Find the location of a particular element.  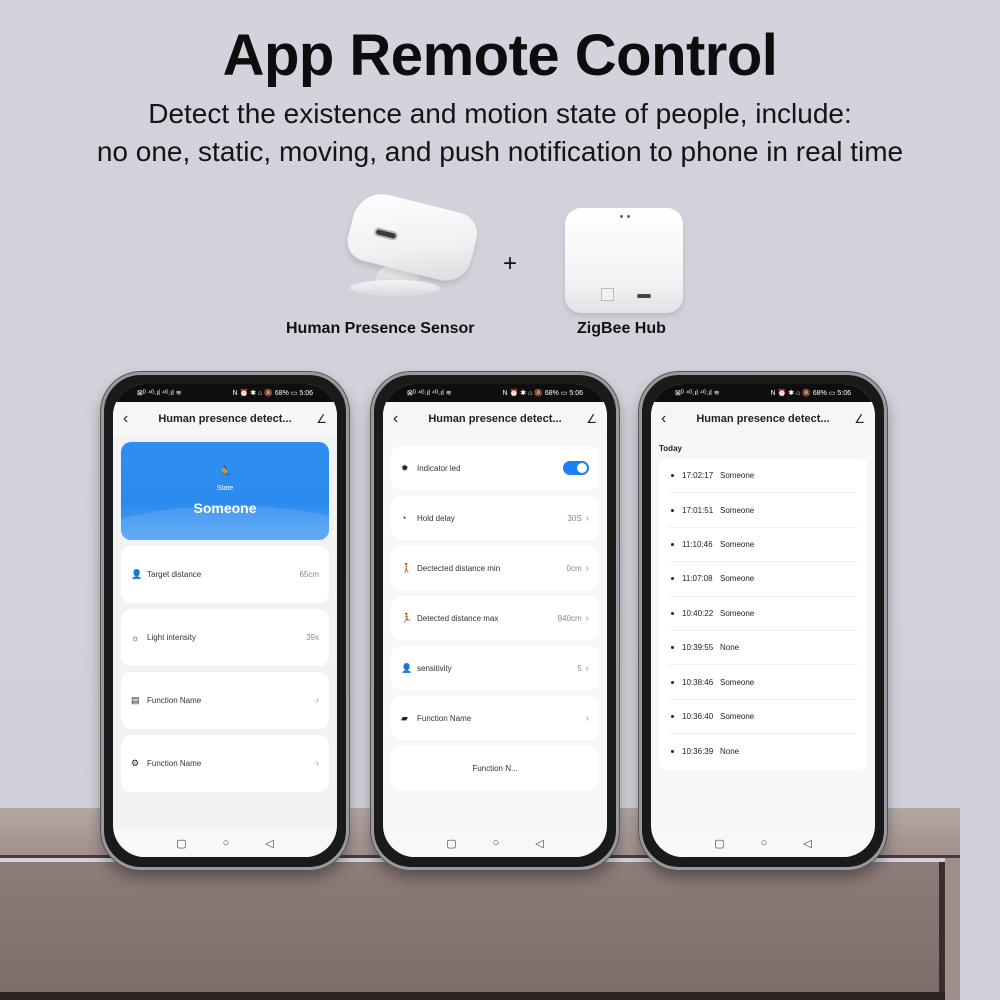

row-distance-max: 🏃 Detected distance max 840cm › is located at coordinates (495, 618).